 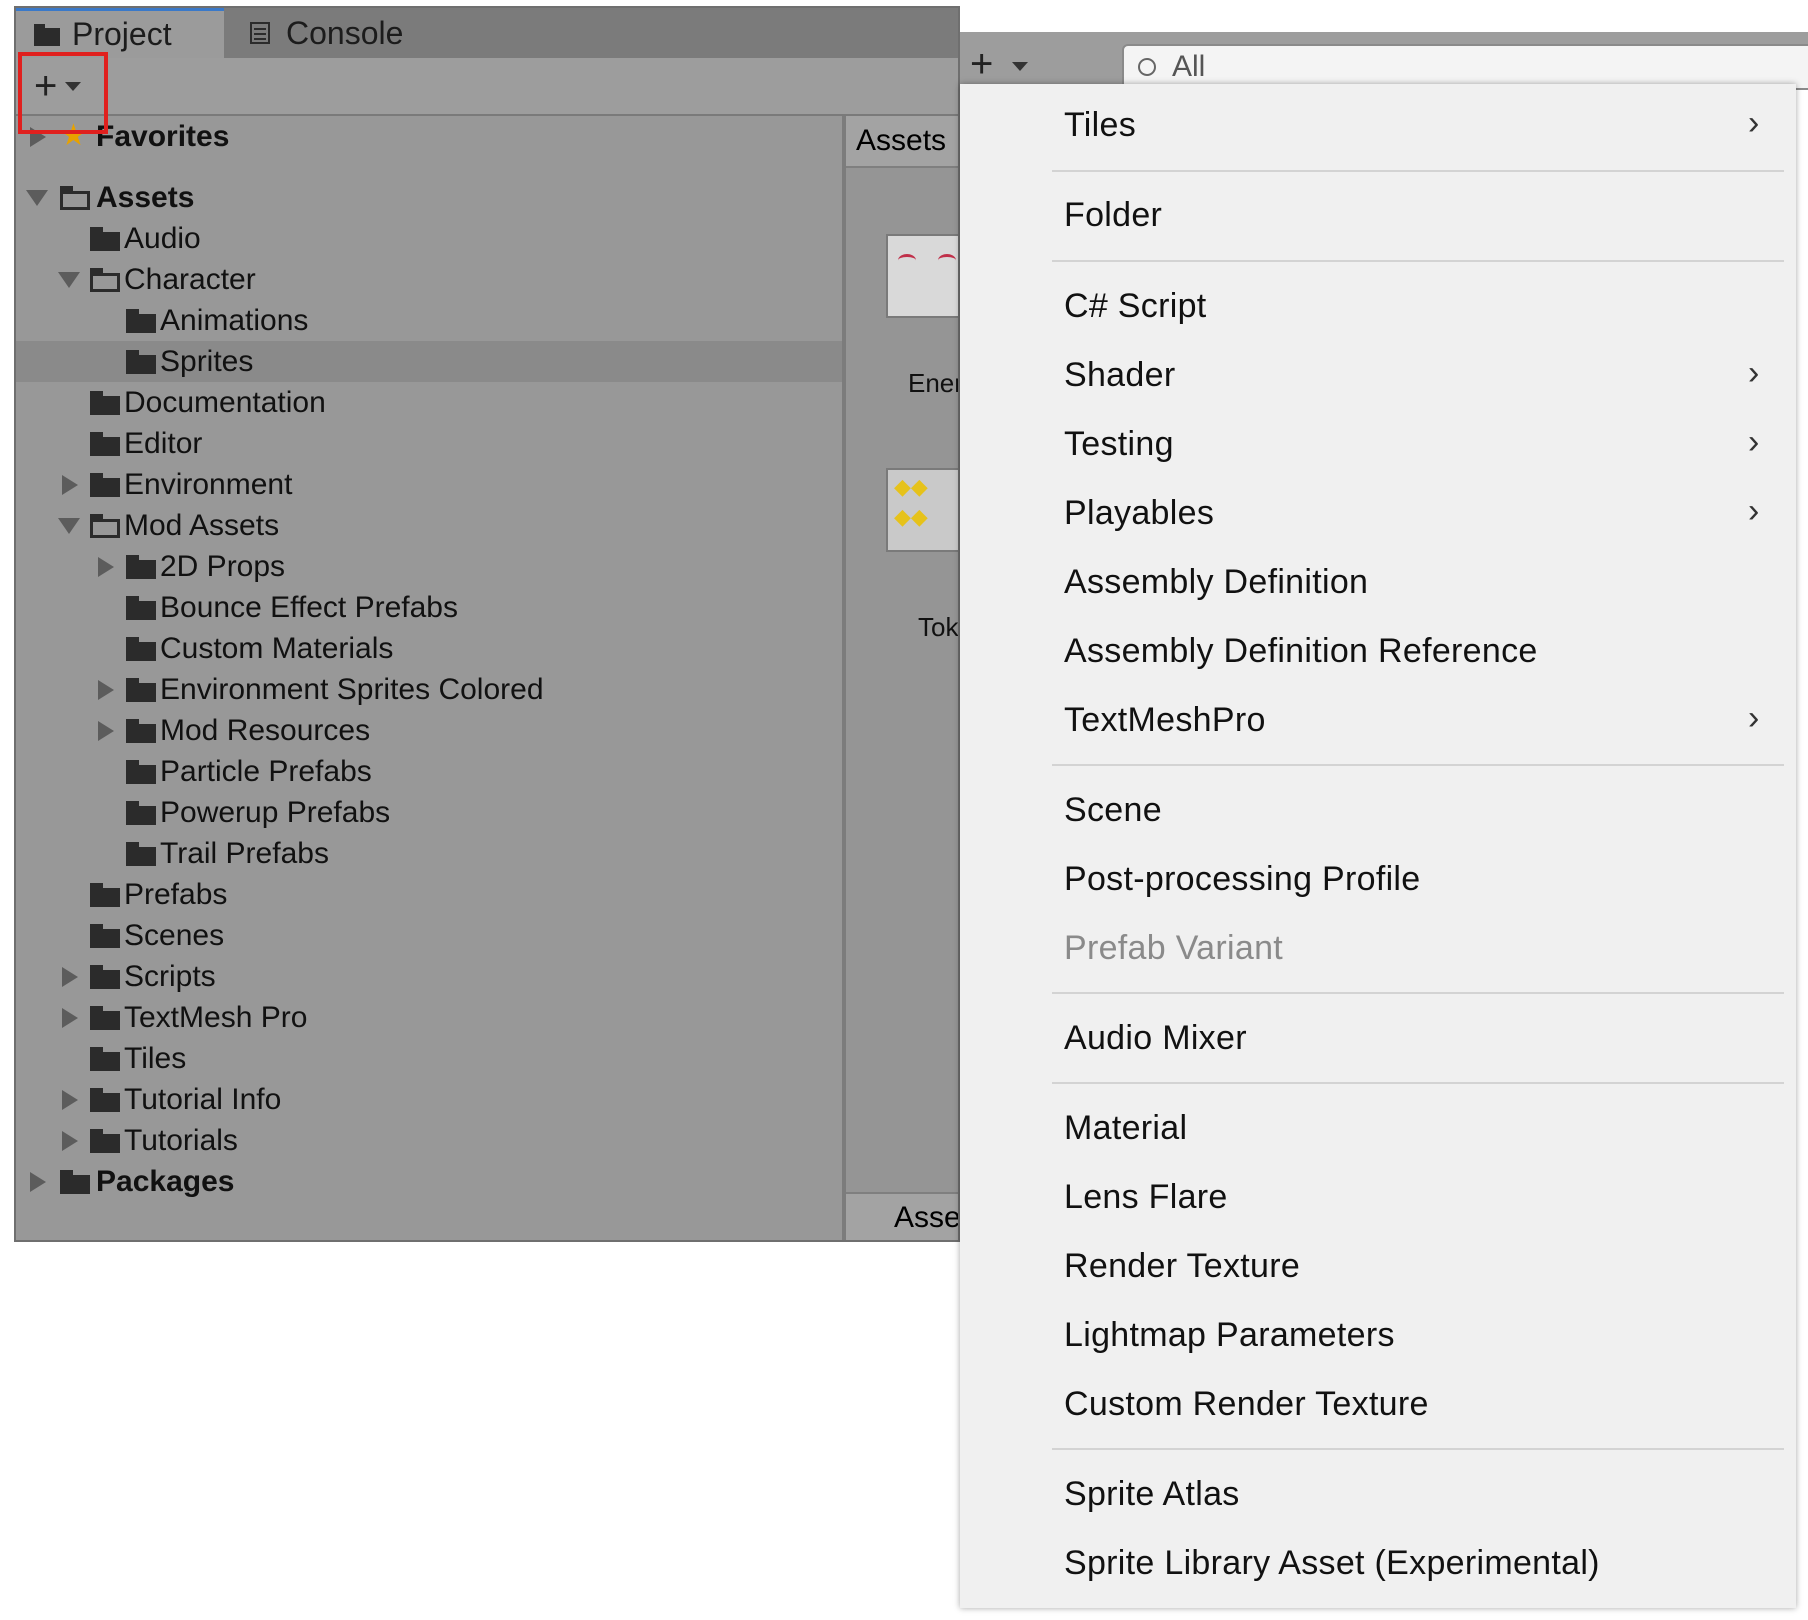 What do you see at coordinates (429, 853) in the screenshot?
I see `tree-row-trail-prefabs: Trail Prefabs` at bounding box center [429, 853].